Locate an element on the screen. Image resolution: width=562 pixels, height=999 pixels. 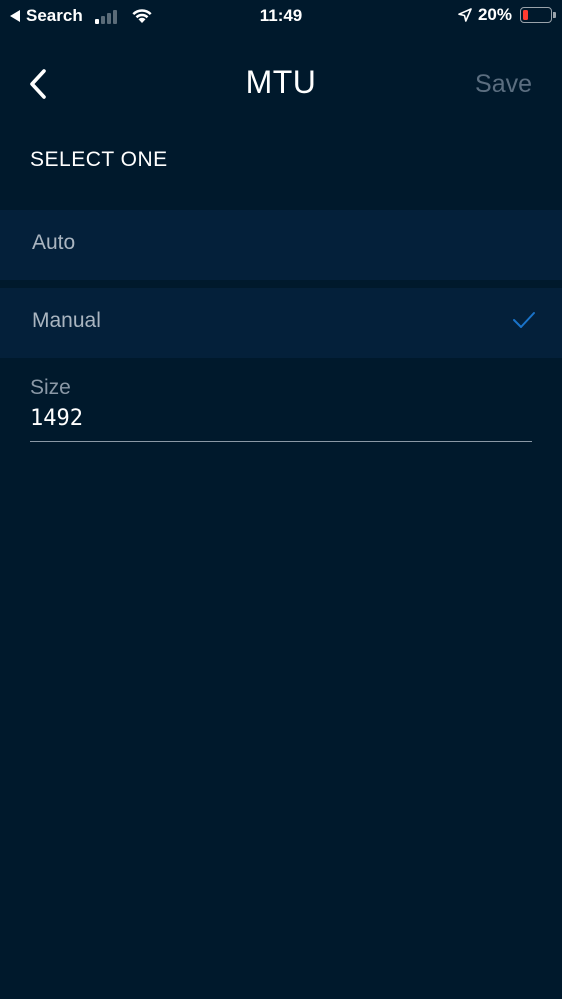
option-manual: Manual is located at coordinates (281, 323).